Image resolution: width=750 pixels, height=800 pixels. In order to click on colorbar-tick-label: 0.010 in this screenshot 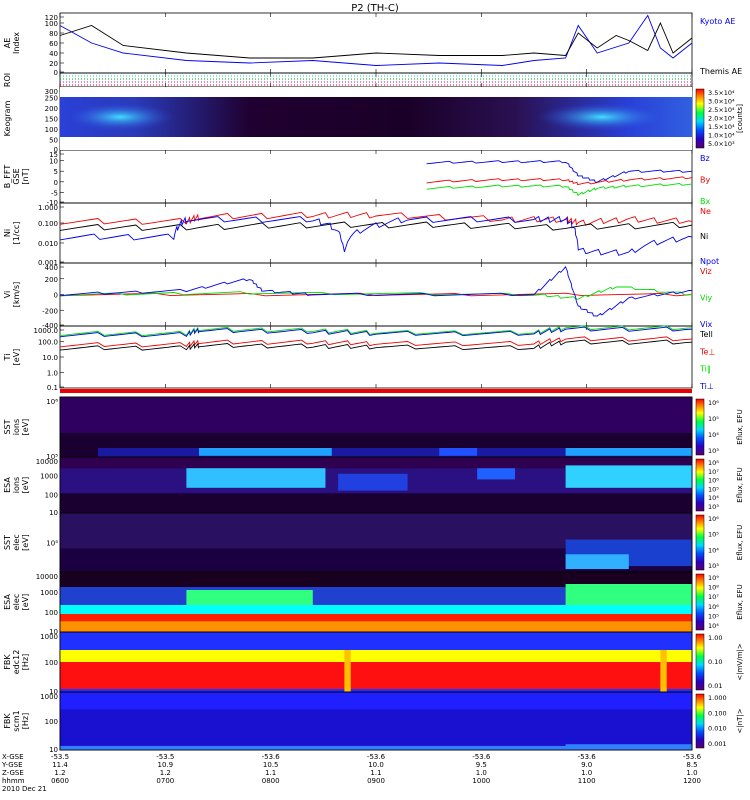, I will do `click(717, 729)`.